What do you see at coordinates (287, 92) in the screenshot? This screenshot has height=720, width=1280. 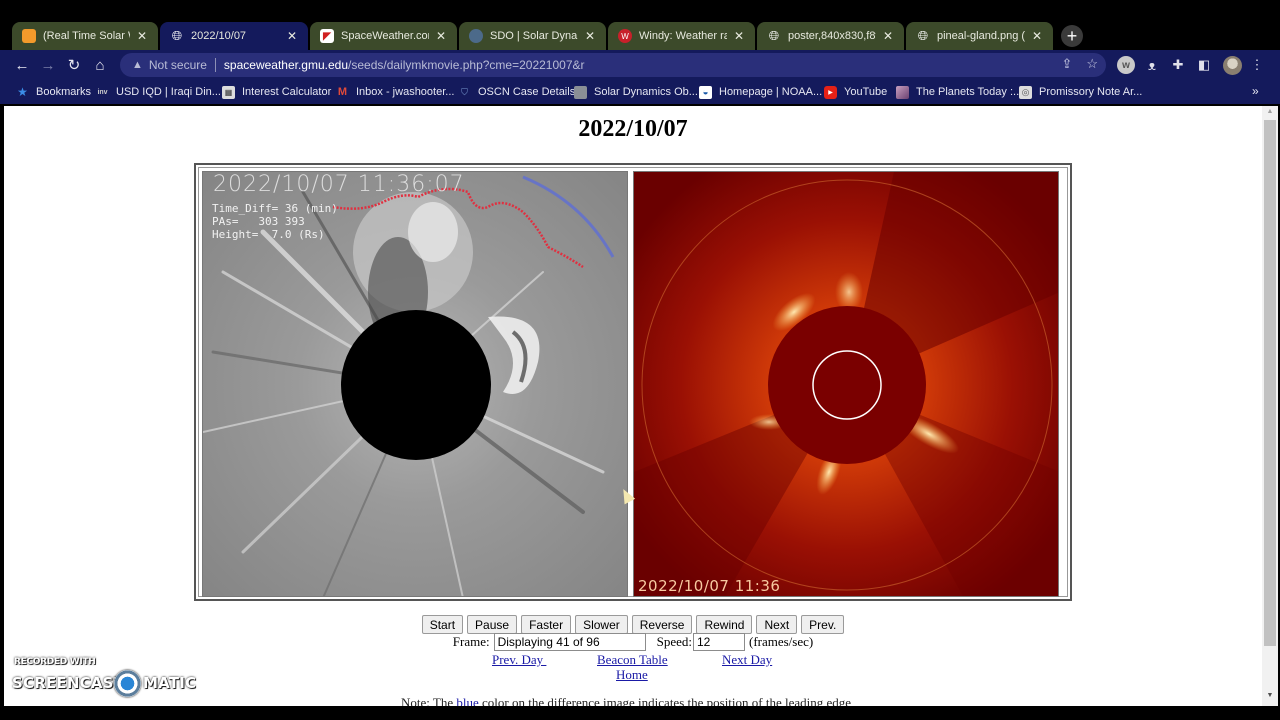 I see `bookmark-label: Interest Calculator` at bounding box center [287, 92].